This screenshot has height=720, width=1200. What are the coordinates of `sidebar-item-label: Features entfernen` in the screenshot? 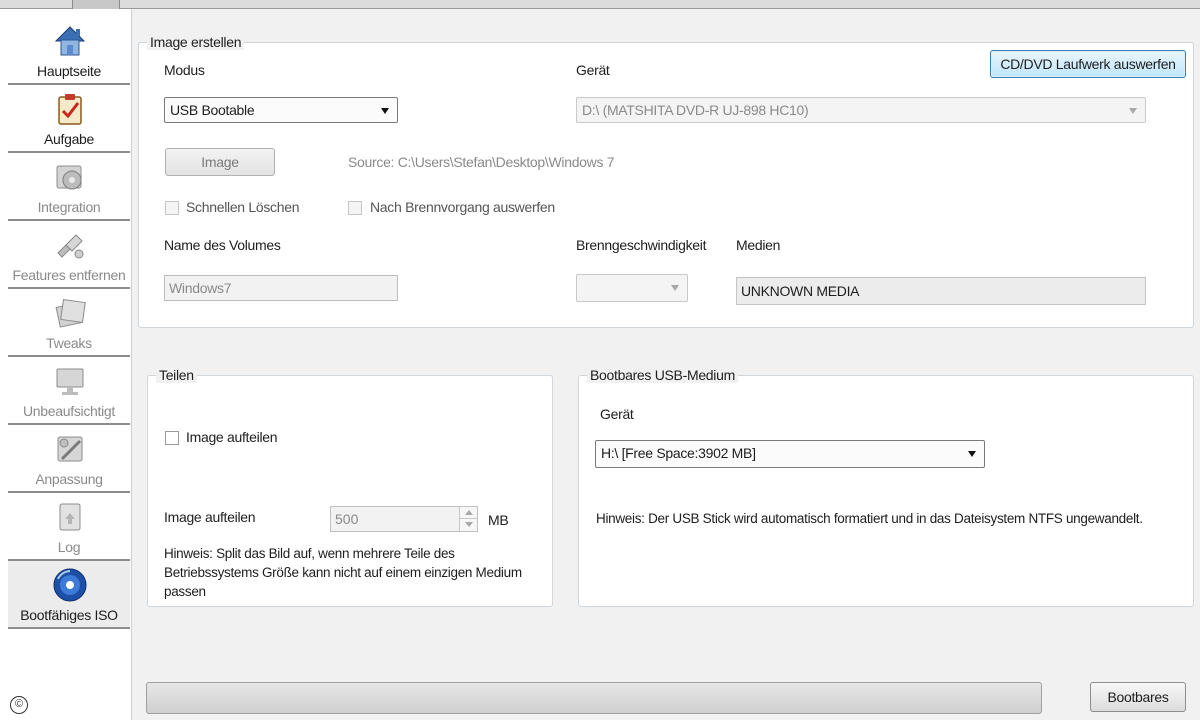 It's located at (69, 275).